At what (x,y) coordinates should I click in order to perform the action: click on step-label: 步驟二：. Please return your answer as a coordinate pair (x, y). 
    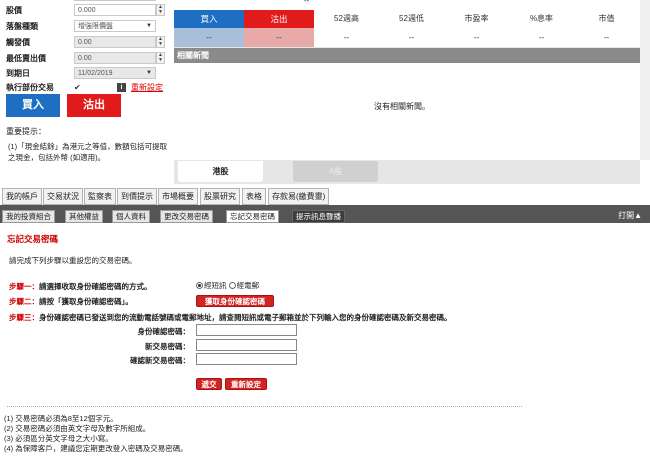
    Looking at the image, I should click on (24, 301).